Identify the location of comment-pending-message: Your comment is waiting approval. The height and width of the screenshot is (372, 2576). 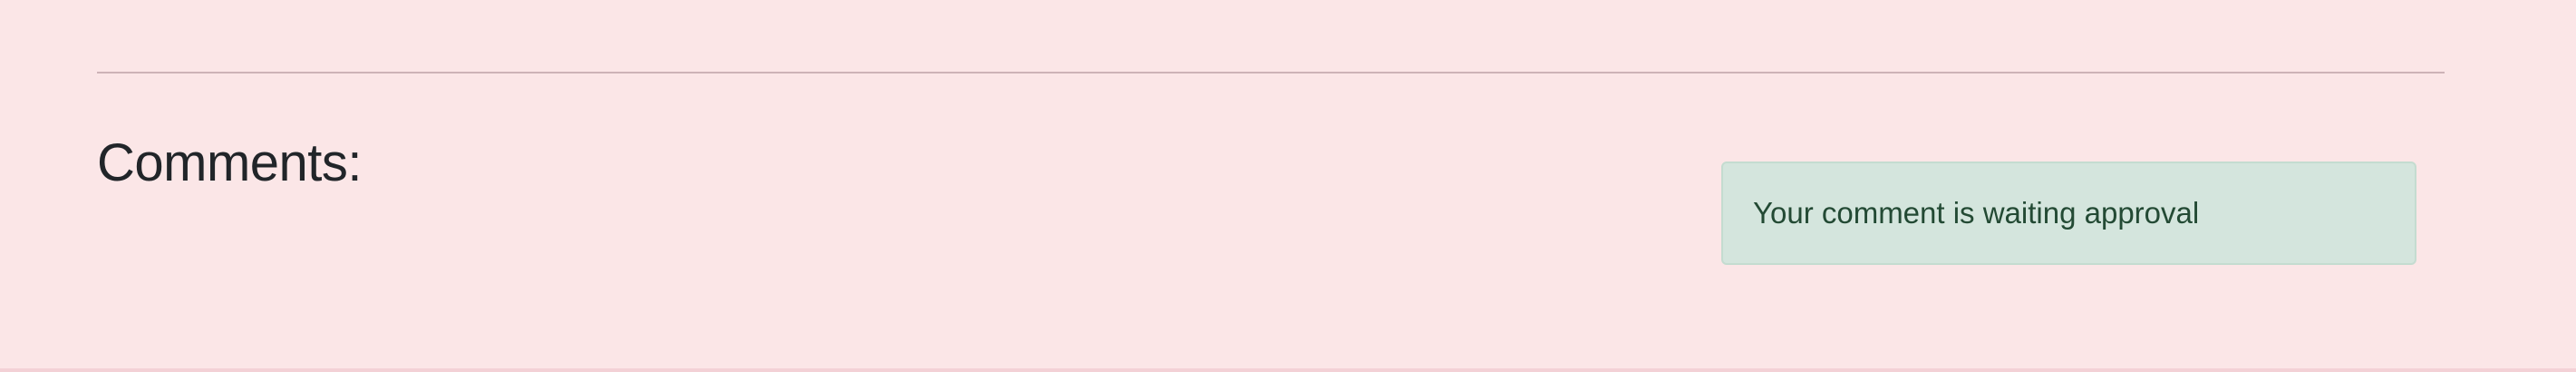
(1976, 213).